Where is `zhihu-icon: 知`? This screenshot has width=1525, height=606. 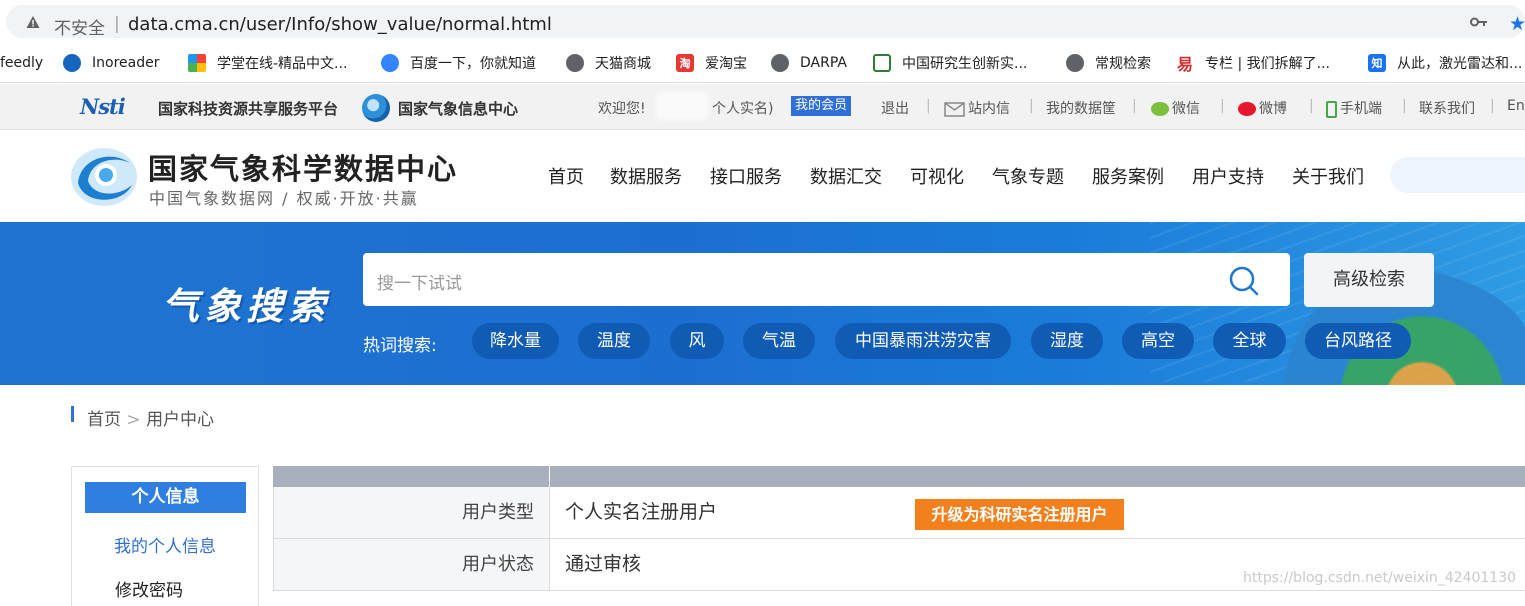
zhihu-icon: 知 is located at coordinates (1377, 63).